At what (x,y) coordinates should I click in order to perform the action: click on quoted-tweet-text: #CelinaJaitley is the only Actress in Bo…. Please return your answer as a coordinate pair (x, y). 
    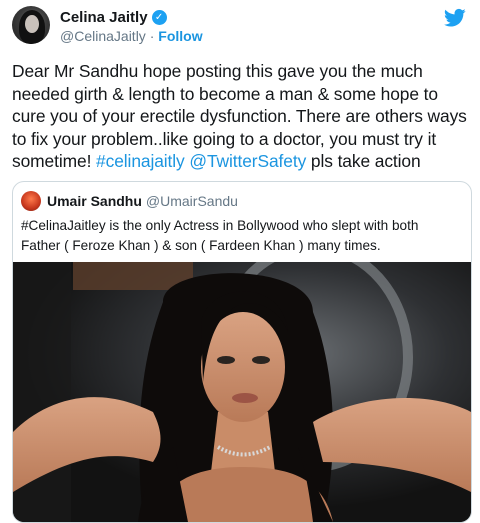
    Looking at the image, I should click on (220, 235).